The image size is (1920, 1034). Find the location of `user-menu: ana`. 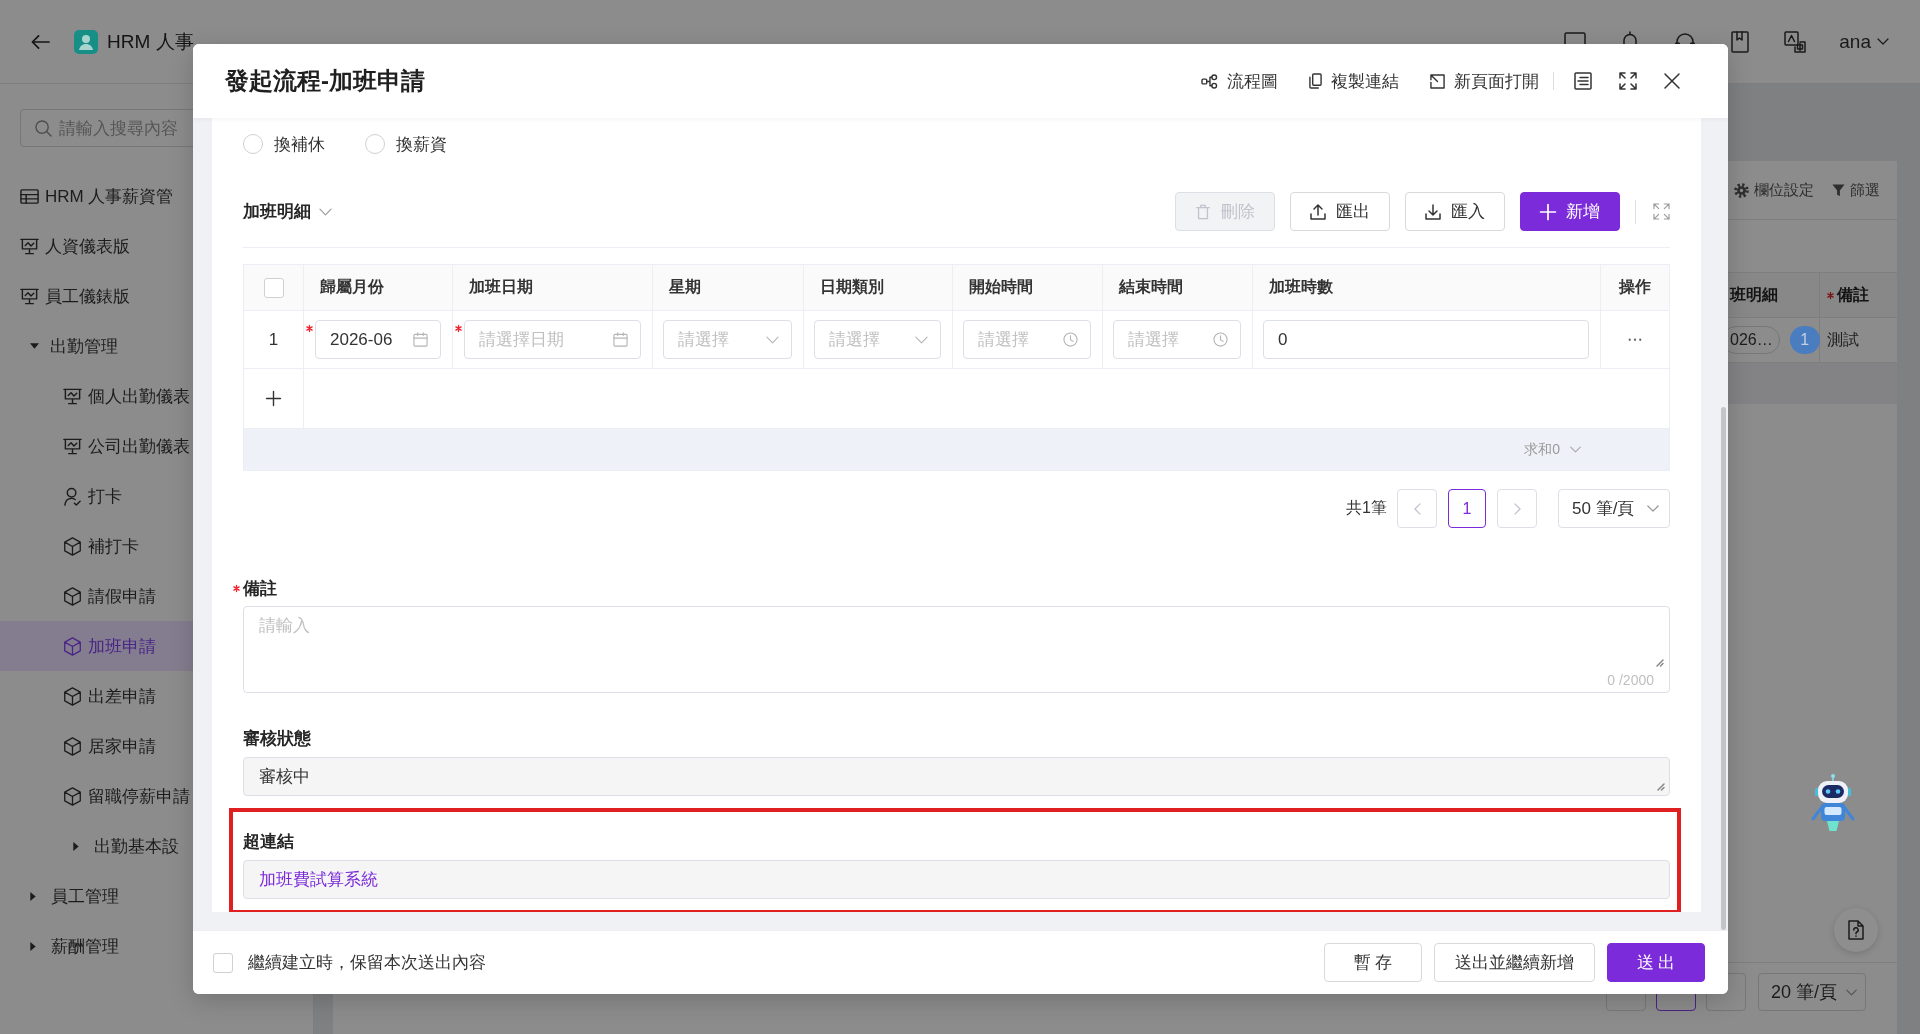

user-menu: ana is located at coordinates (1864, 41).